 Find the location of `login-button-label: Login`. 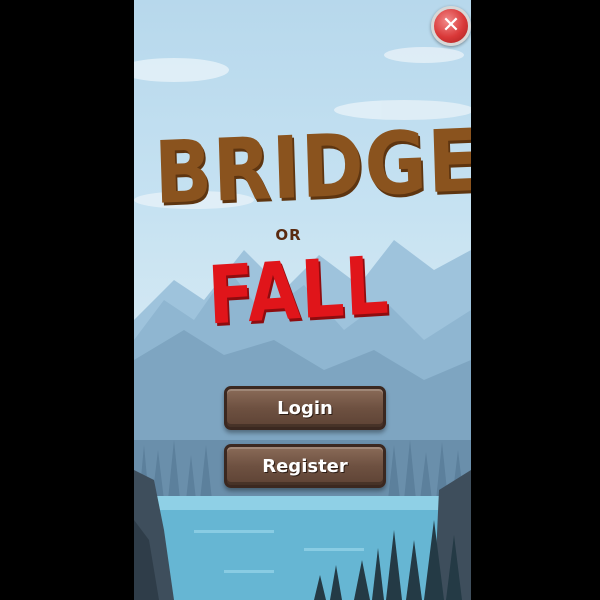

login-button-label: Login is located at coordinates (305, 408).